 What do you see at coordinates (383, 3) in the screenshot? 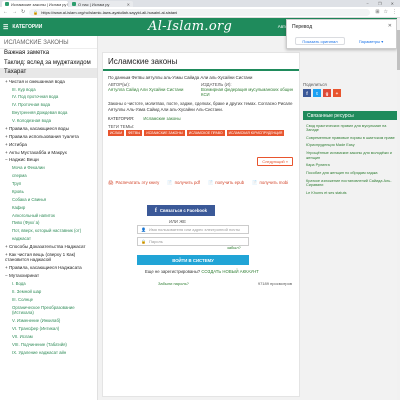
I see `window-controls: − ❐ ✕` at bounding box center [383, 3].